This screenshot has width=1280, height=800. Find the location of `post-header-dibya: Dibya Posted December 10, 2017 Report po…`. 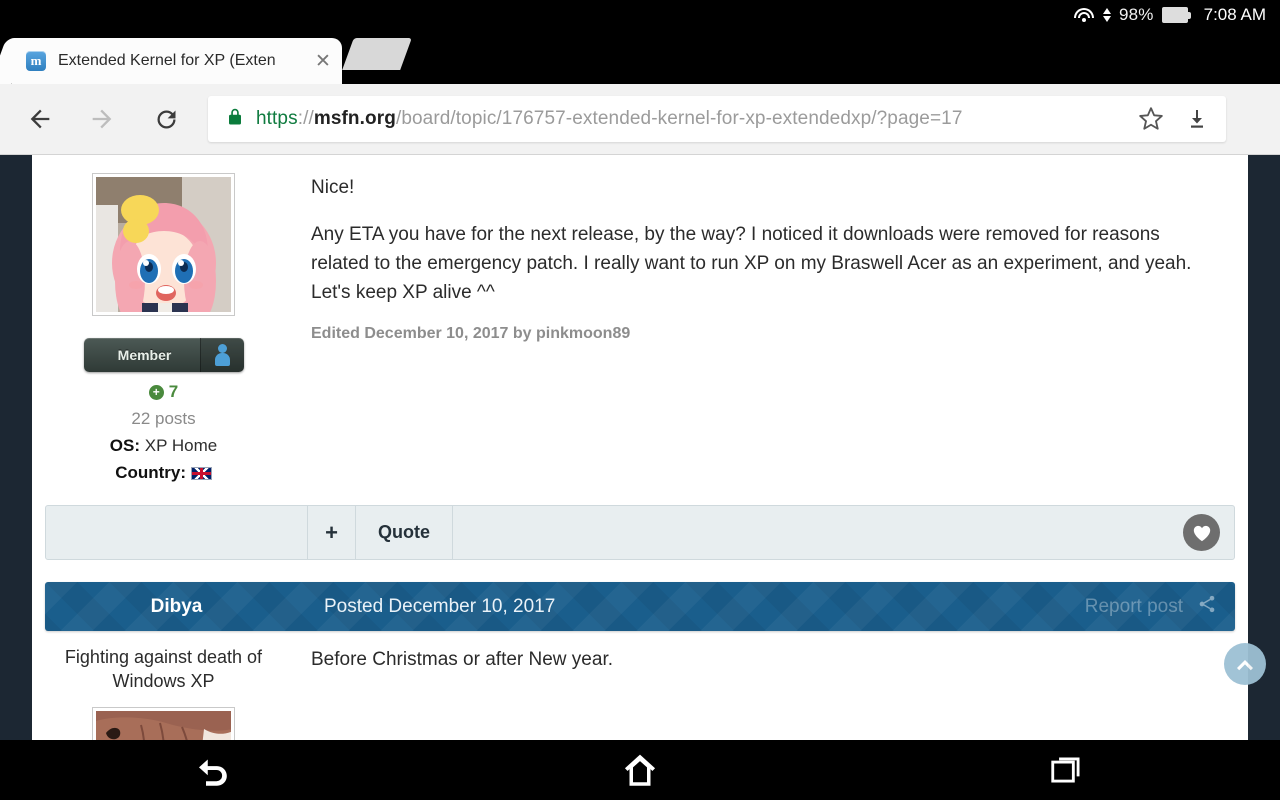

post-header-dibya: Dibya Posted December 10, 2017 Report po… is located at coordinates (640, 606).